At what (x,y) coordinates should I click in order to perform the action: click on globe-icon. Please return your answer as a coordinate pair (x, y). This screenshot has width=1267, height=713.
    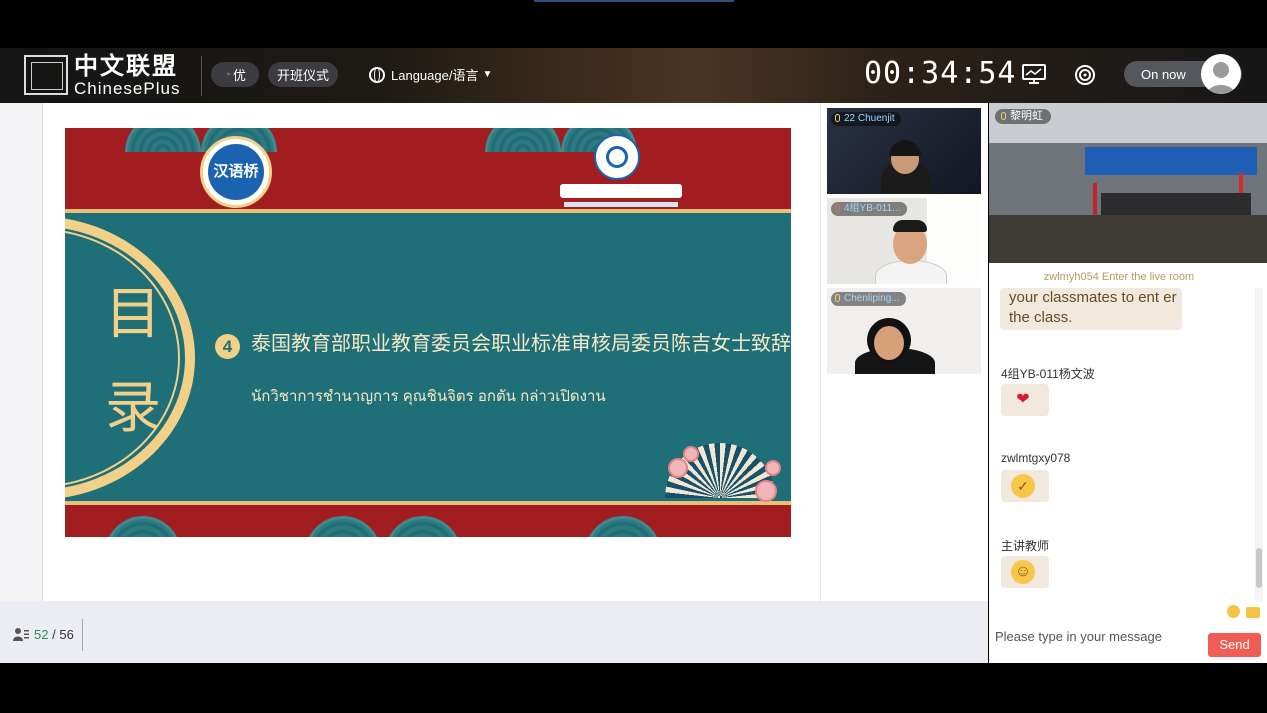
    Looking at the image, I should click on (377, 74).